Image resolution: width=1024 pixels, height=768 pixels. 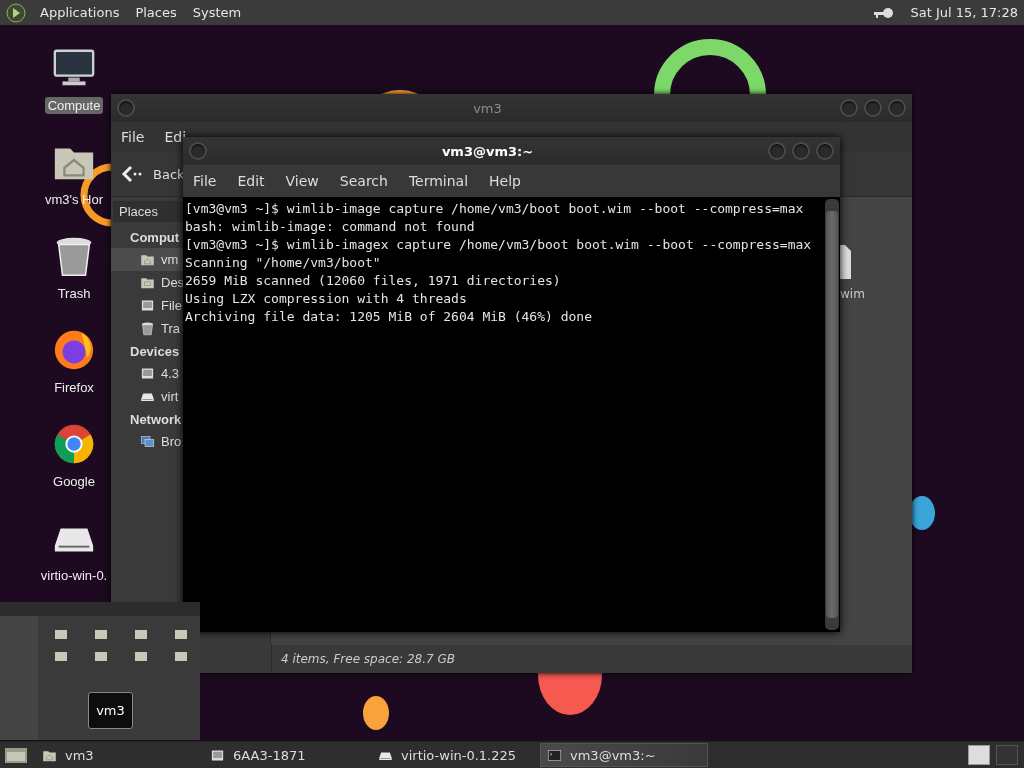 I want to click on back-arrow-icon, so click(x=132, y=174).